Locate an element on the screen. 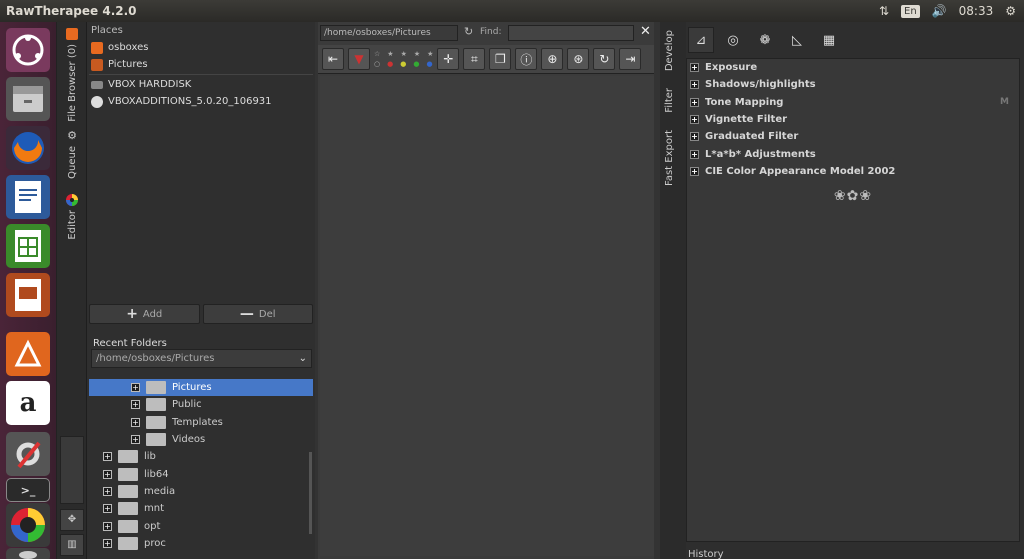 The height and width of the screenshot is (559, 1024). path-bar: /home/osboxes/Pictures ↻ Find: ✕ is located at coordinates (486, 33).